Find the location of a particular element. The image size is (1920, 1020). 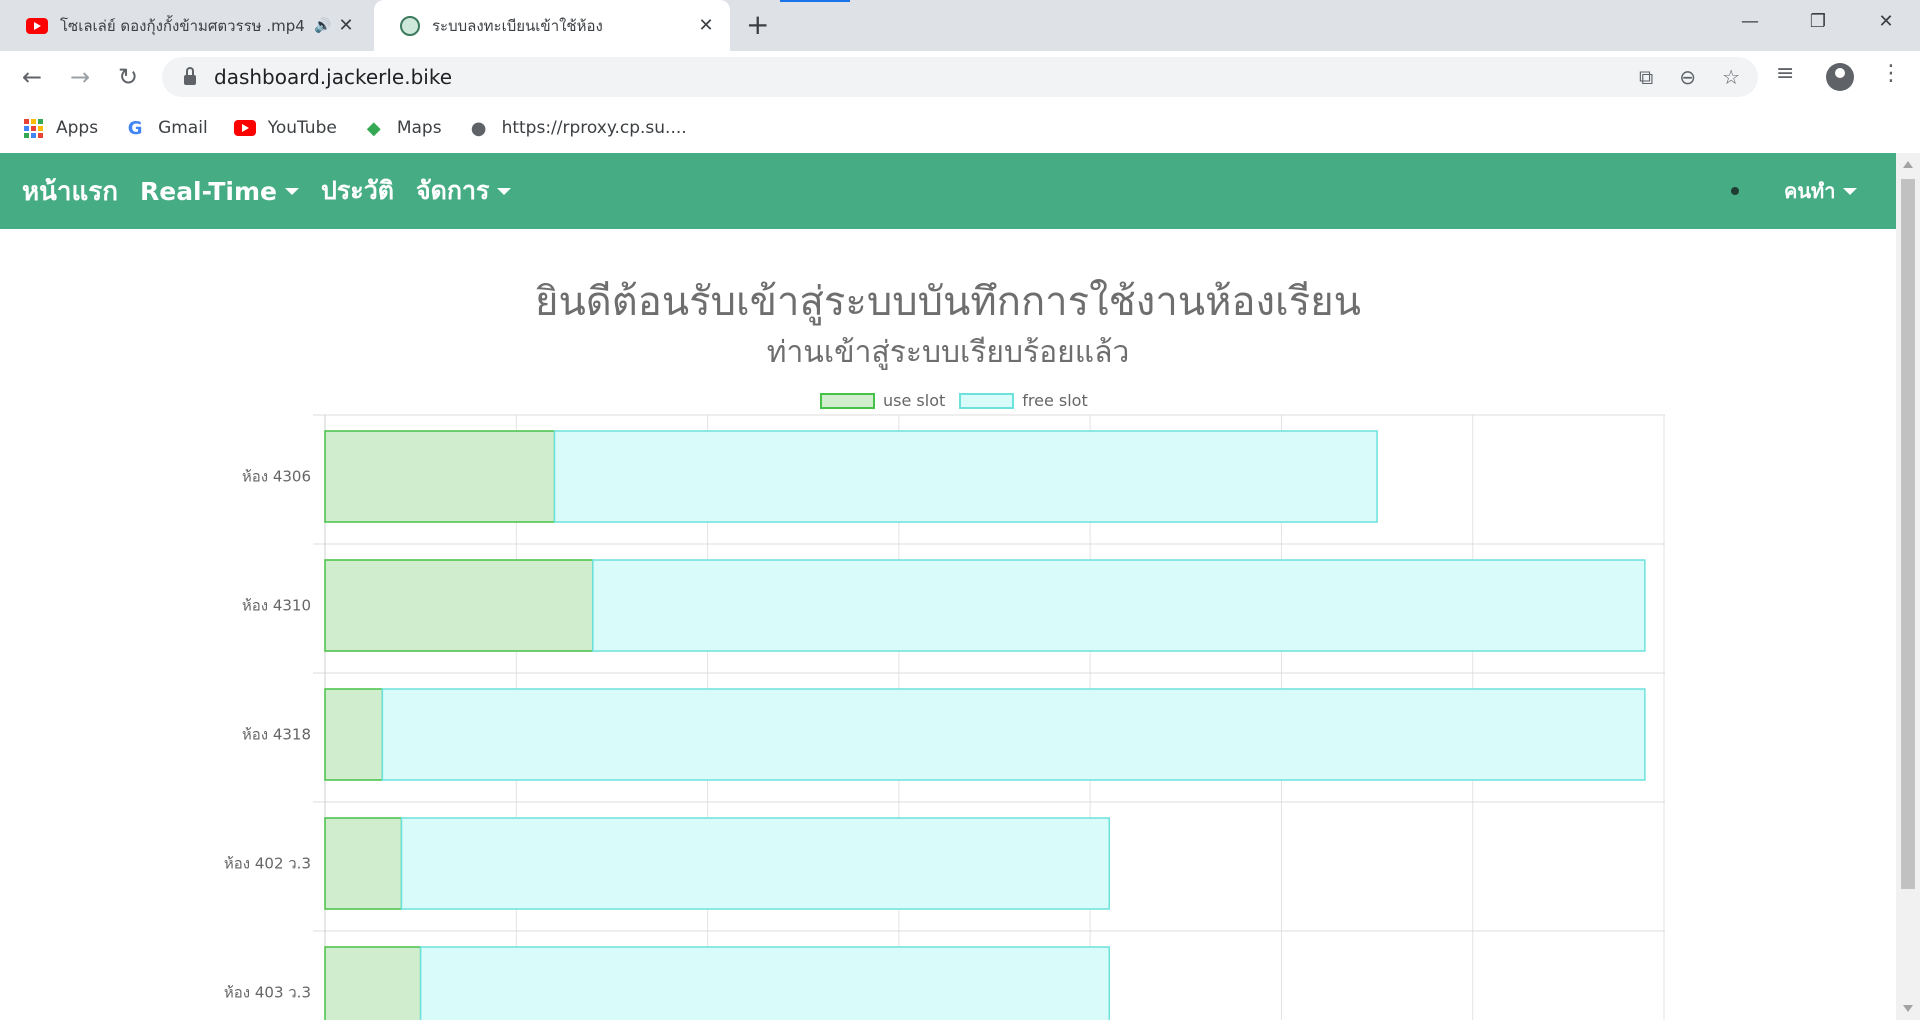

close-window-icon: ✕ is located at coordinates (1886, 21).